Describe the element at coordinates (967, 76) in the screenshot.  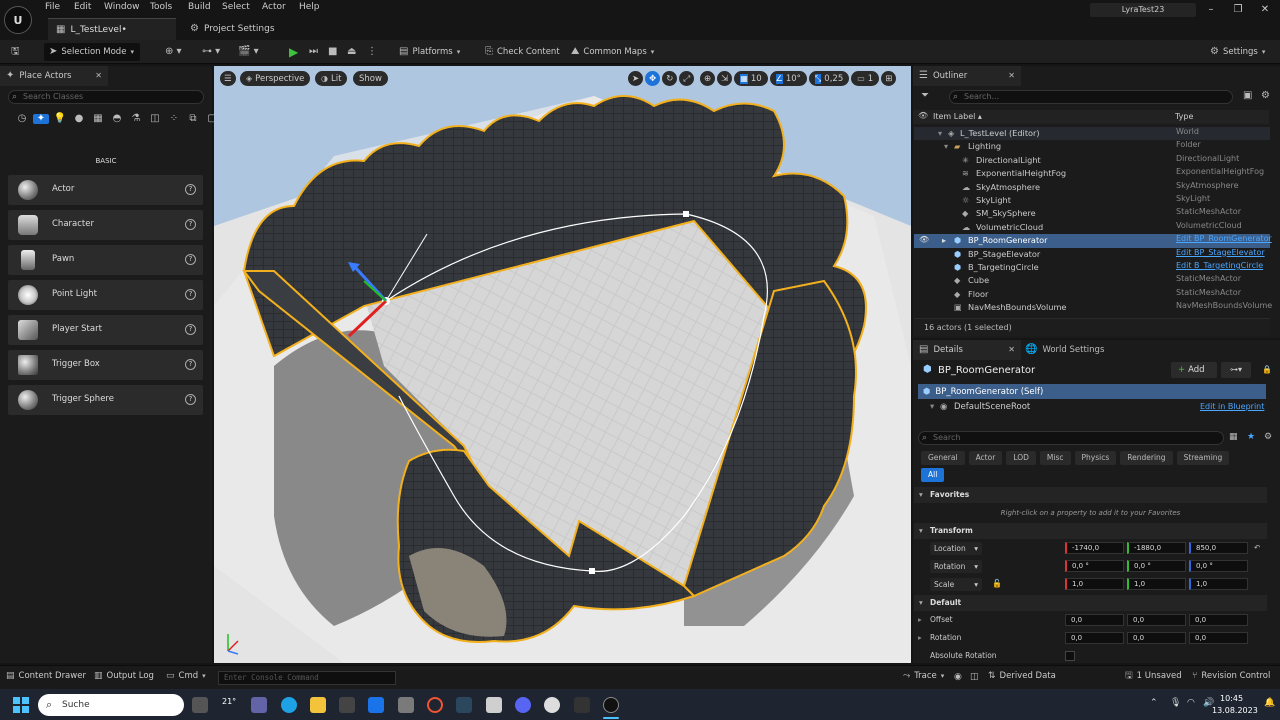
I see `outliner-tab: ☰ Outliner ✕` at that location.